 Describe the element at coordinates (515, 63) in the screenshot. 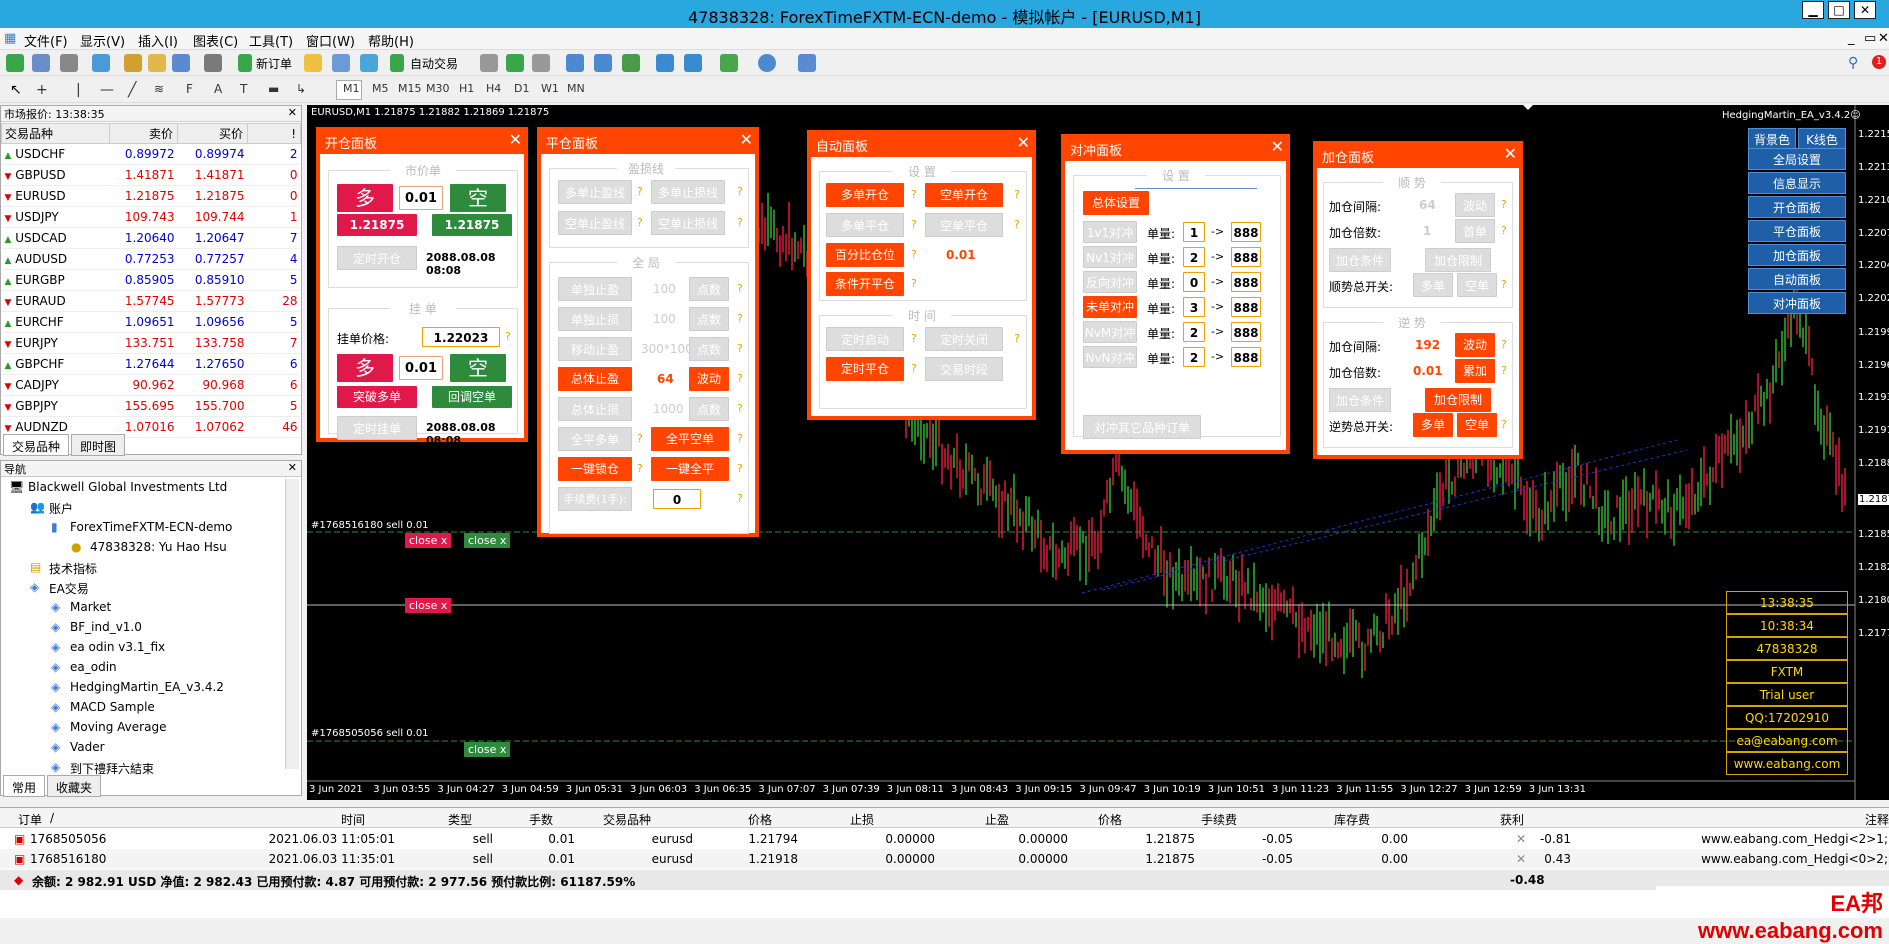

I see `candle-chart-icon` at that location.